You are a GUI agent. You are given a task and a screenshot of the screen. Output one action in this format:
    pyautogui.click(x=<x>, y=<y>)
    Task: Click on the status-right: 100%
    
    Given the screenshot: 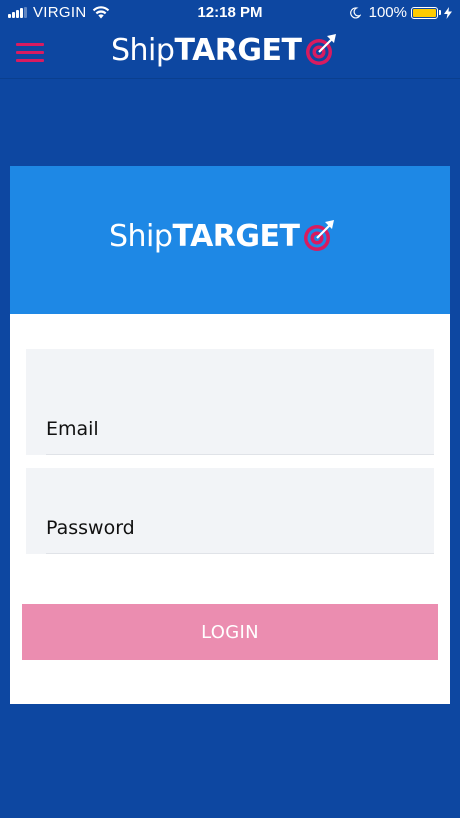 What is the action you would take?
    pyautogui.click(x=400, y=12)
    